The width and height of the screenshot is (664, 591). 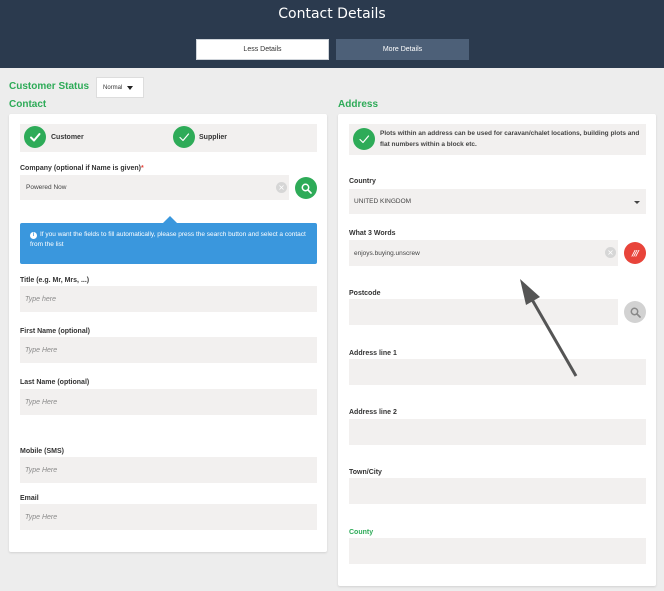 What do you see at coordinates (362, 181) in the screenshot?
I see `country-label: Country` at bounding box center [362, 181].